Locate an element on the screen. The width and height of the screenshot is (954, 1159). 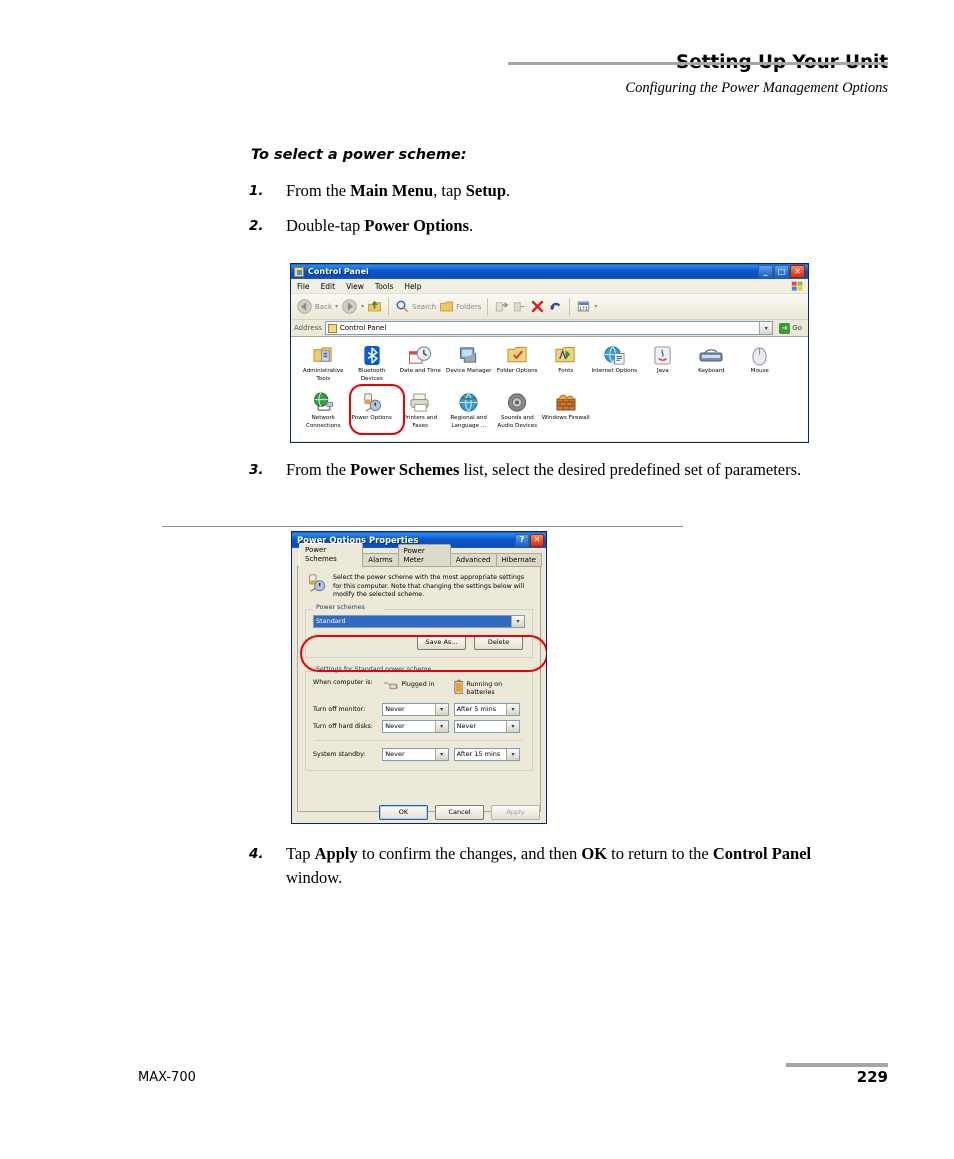
menu-file: File is located at coordinates (303, 286).